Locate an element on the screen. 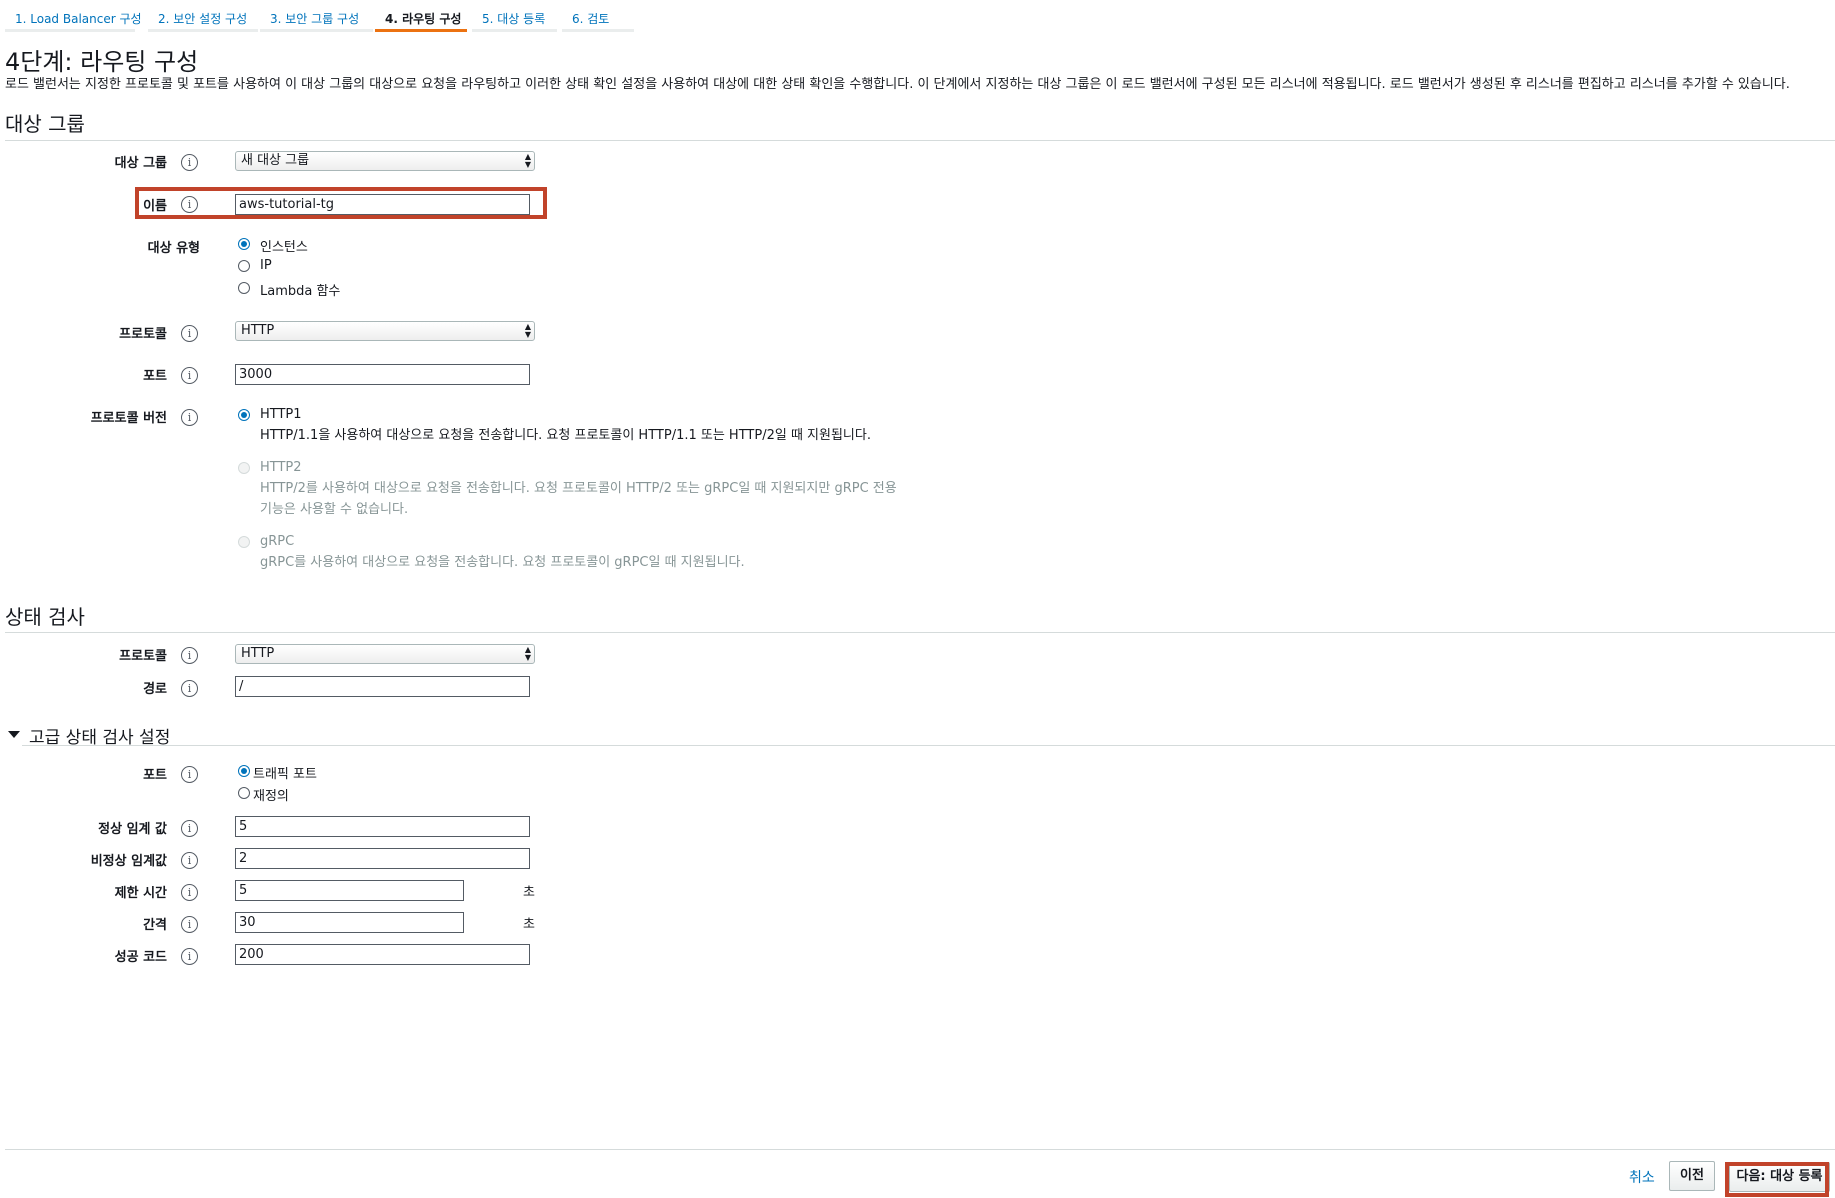 This screenshot has width=1835, height=1198. previous-button: 이전 is located at coordinates (1692, 1176).